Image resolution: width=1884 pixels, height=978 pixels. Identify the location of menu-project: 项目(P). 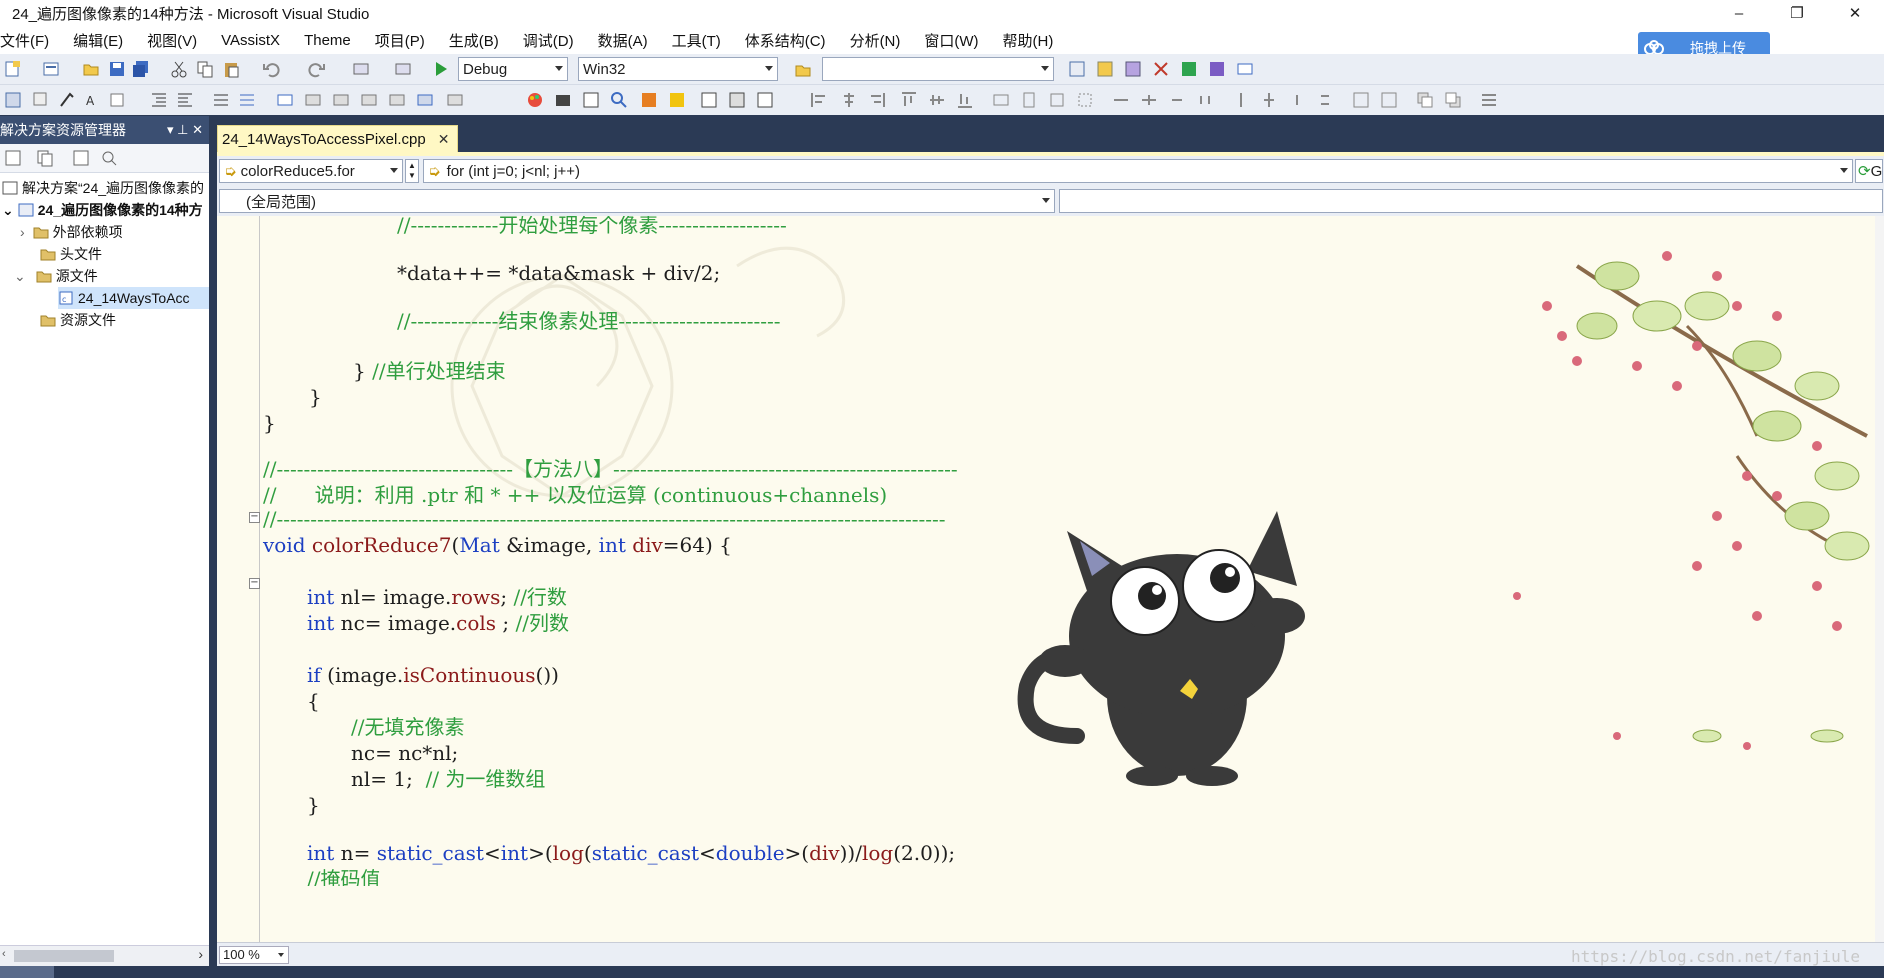
(400, 40).